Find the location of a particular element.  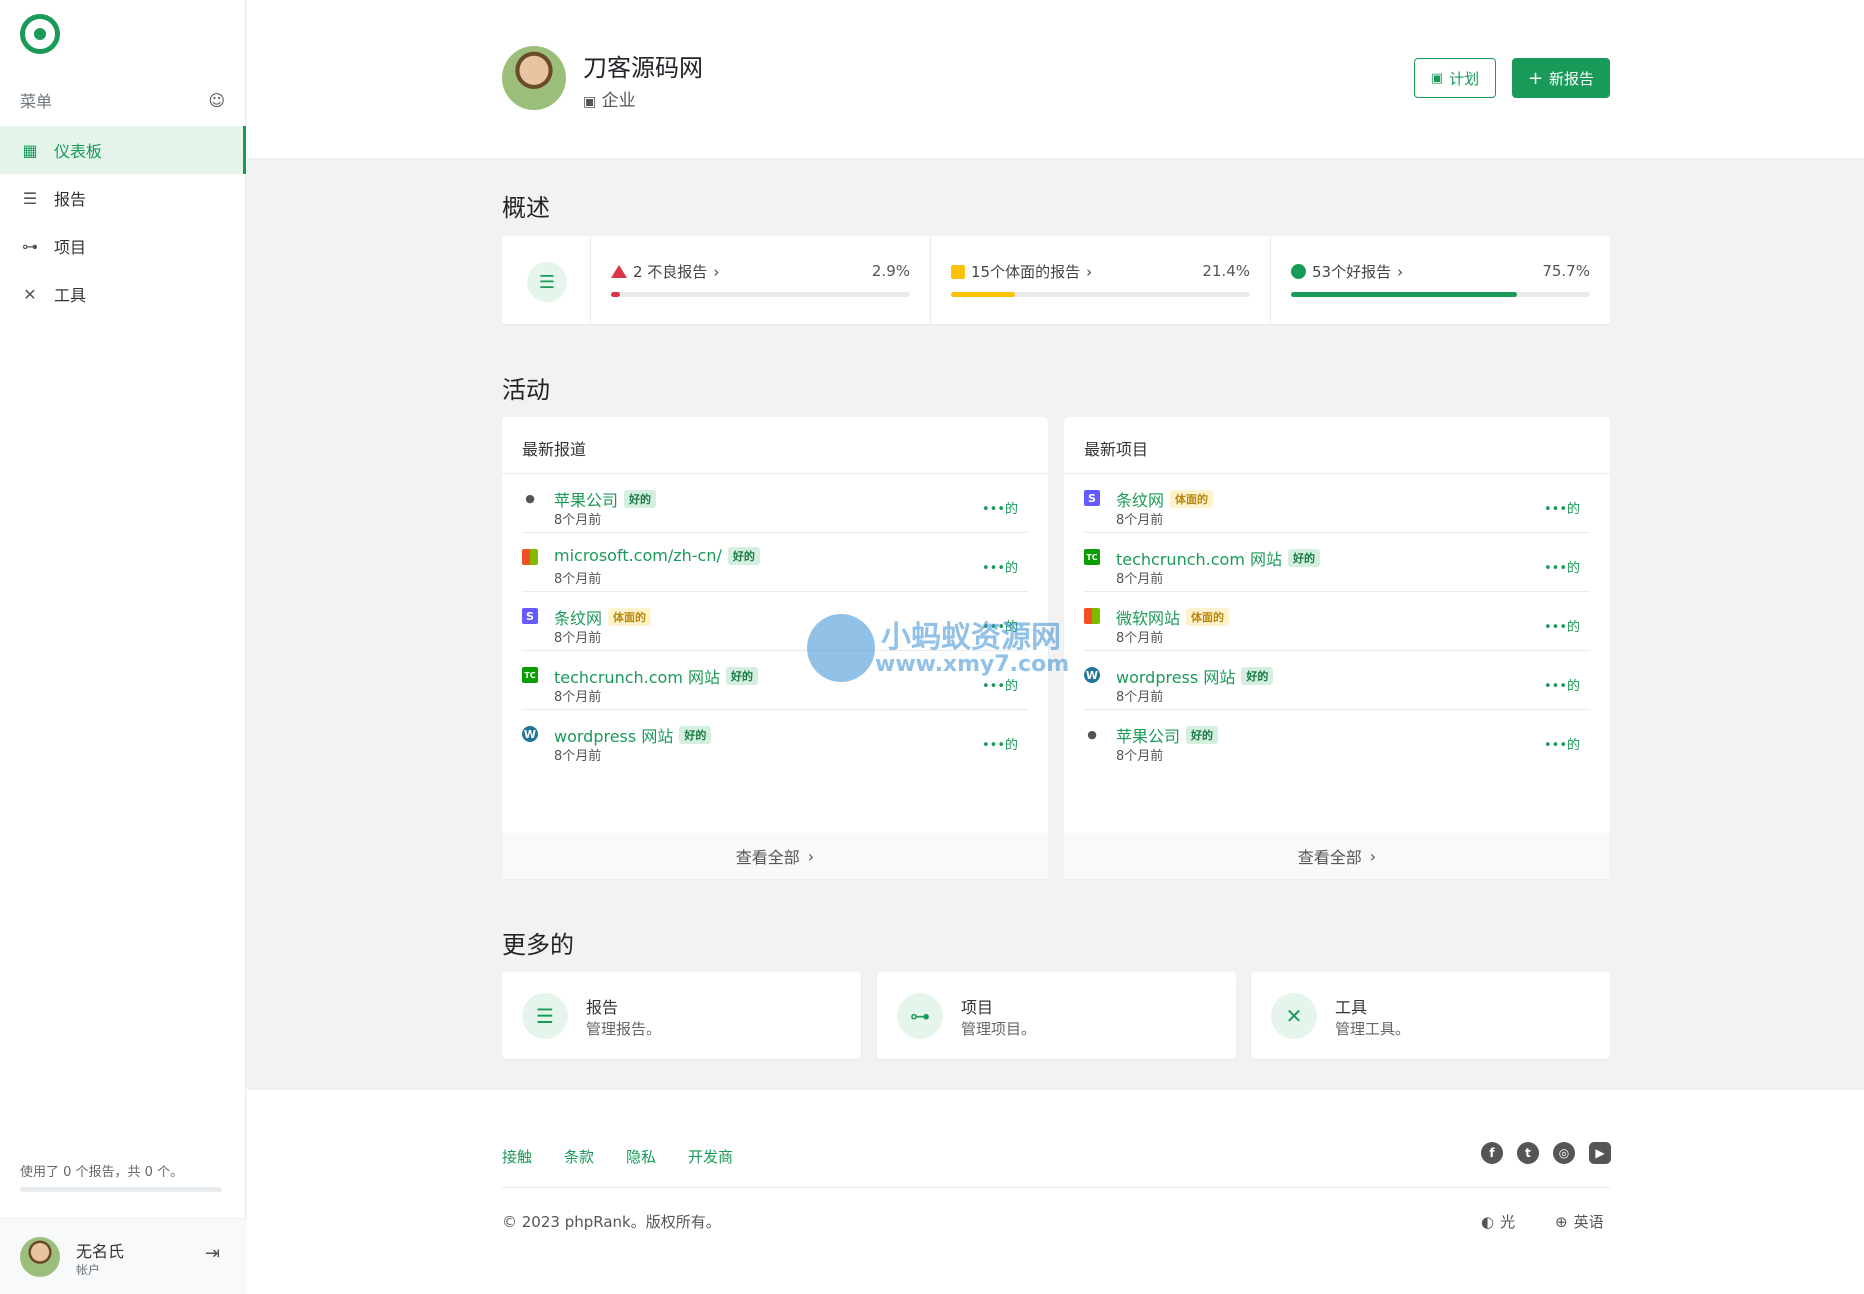

latest-projects-title: 最新项目 is located at coordinates (1337, 445).